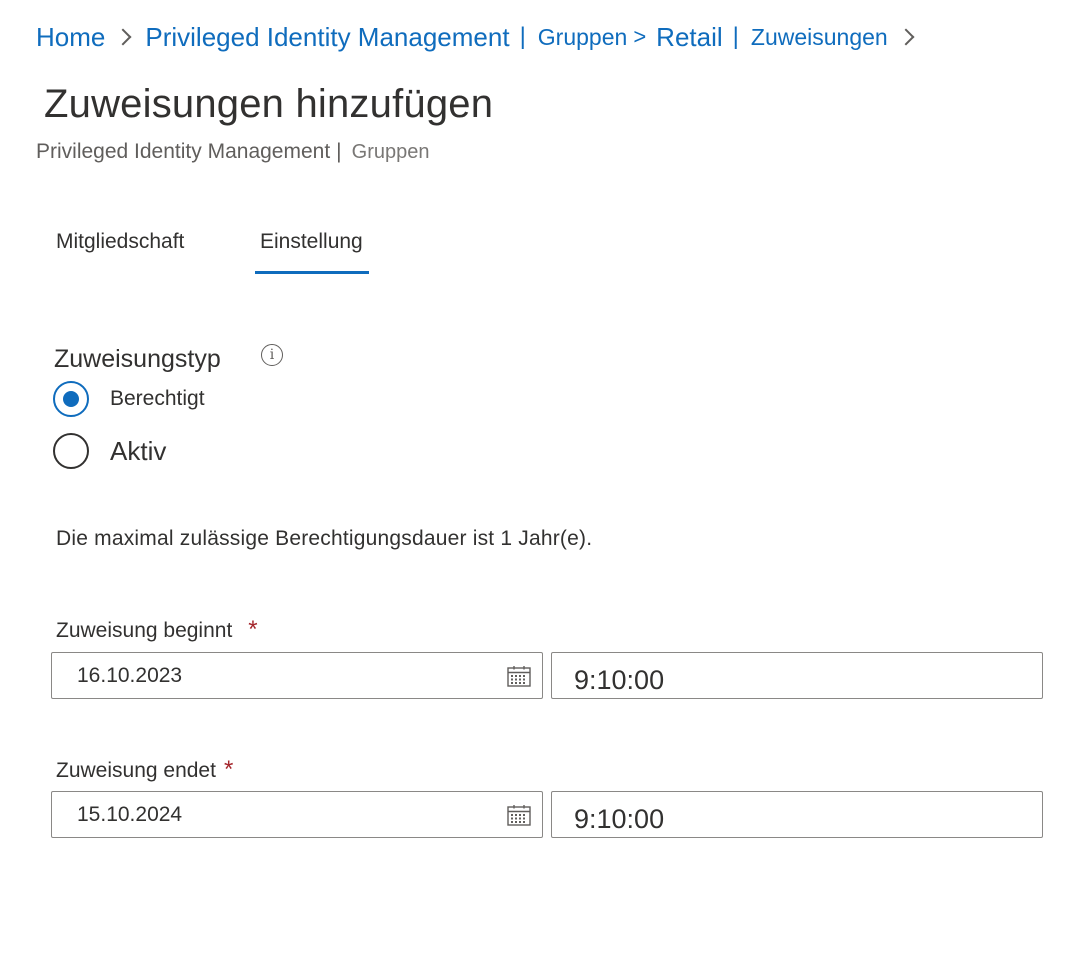  I want to click on radio-button-active, so click(71, 451).